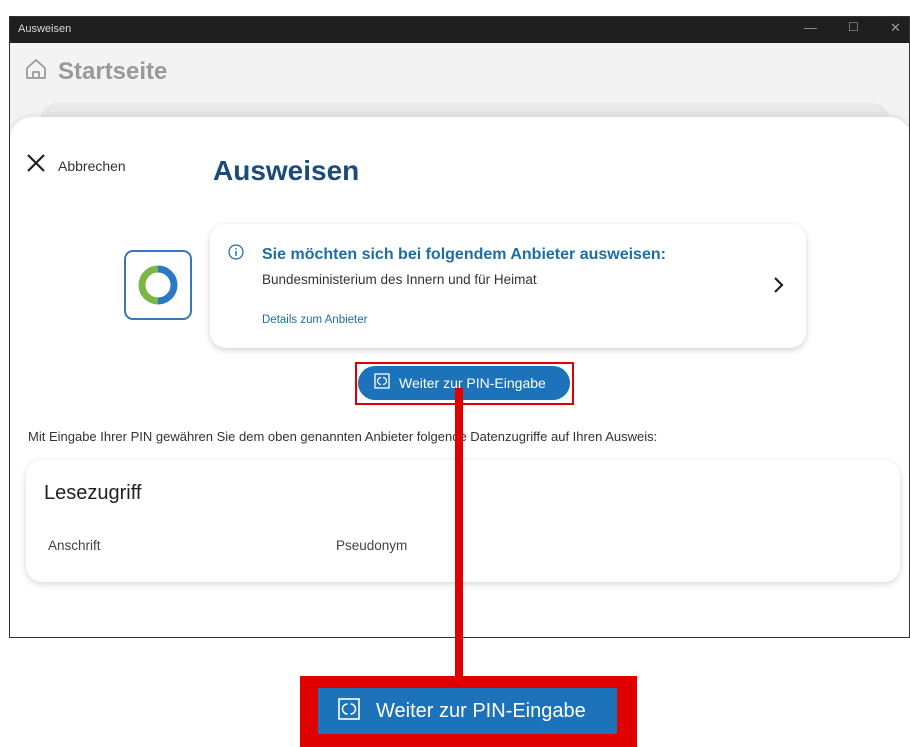 This screenshot has width=910, height=747. I want to click on provider-details-link: Details zum Anbieter, so click(314, 320).